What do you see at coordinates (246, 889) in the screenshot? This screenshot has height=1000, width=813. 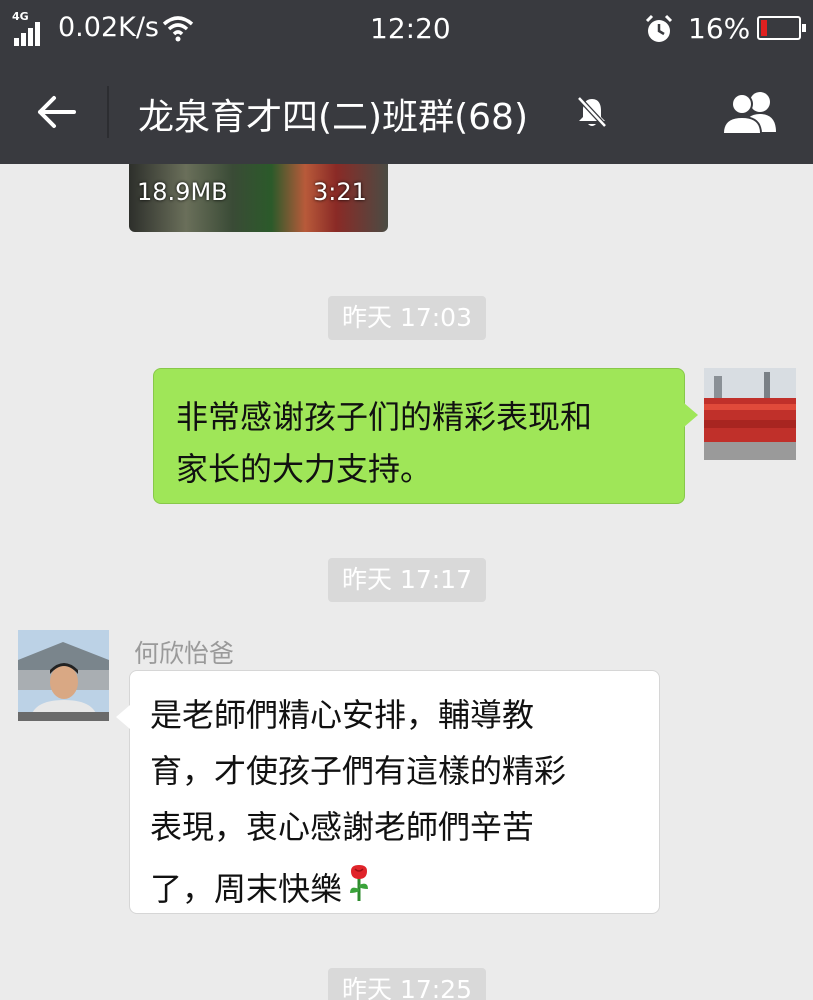 I see `message-line: 了，周末快樂` at bounding box center [246, 889].